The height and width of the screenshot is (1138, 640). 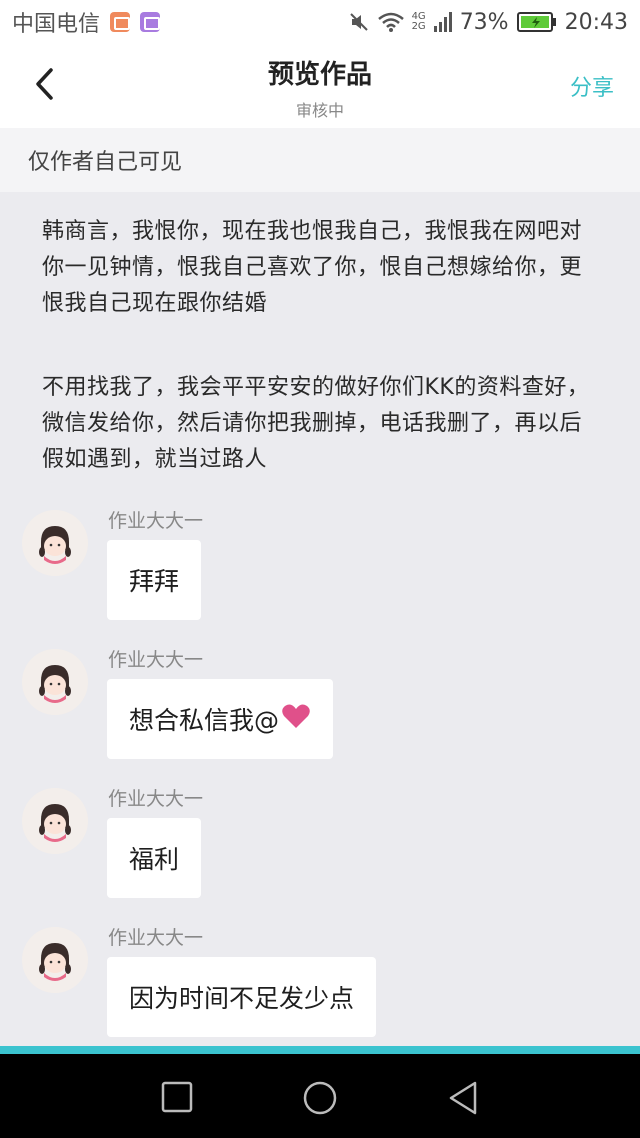 I want to click on home-icon, so click(x=320, y=1098).